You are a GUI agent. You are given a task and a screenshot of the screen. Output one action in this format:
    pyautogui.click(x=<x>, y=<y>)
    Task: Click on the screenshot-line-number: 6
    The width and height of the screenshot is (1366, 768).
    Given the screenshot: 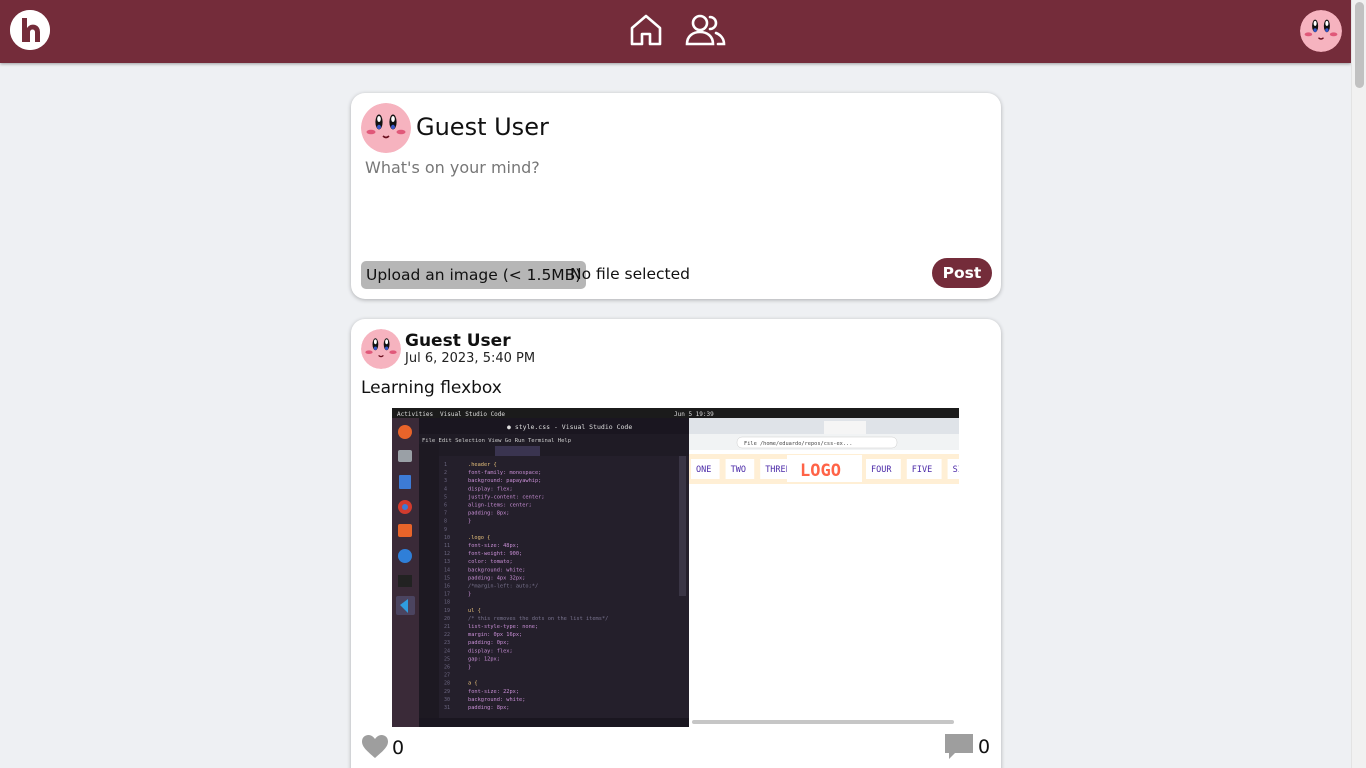 What is the action you would take?
    pyautogui.click(x=445, y=506)
    